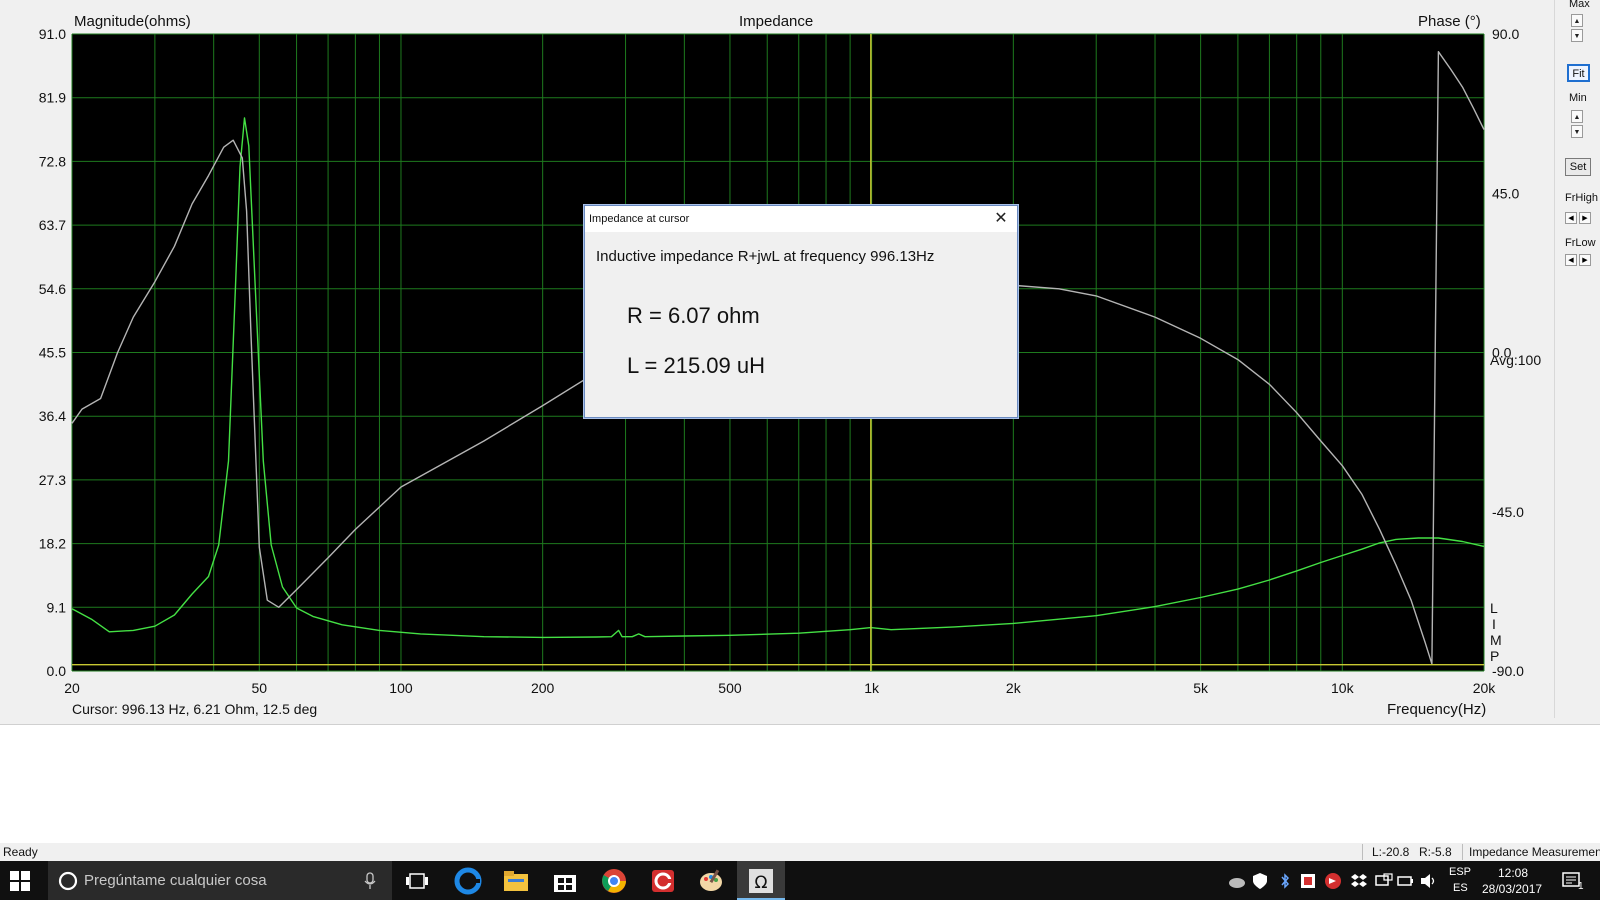  What do you see at coordinates (68, 881) in the screenshot?
I see `cortana-icon` at bounding box center [68, 881].